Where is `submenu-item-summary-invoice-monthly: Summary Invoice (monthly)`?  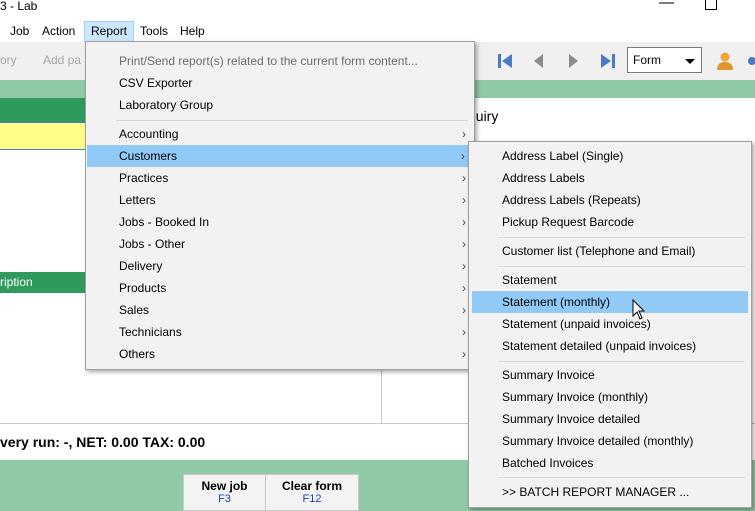
submenu-item-summary-invoice-monthly: Summary Invoice (monthly) is located at coordinates (610, 397).